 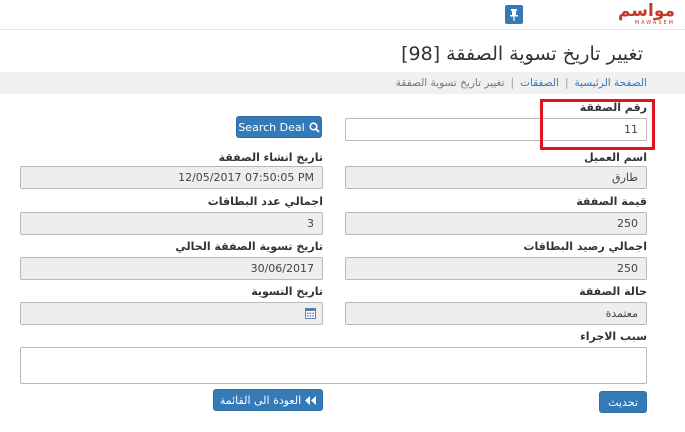 I want to click on deal-status-field: معتمدة, so click(x=496, y=313).